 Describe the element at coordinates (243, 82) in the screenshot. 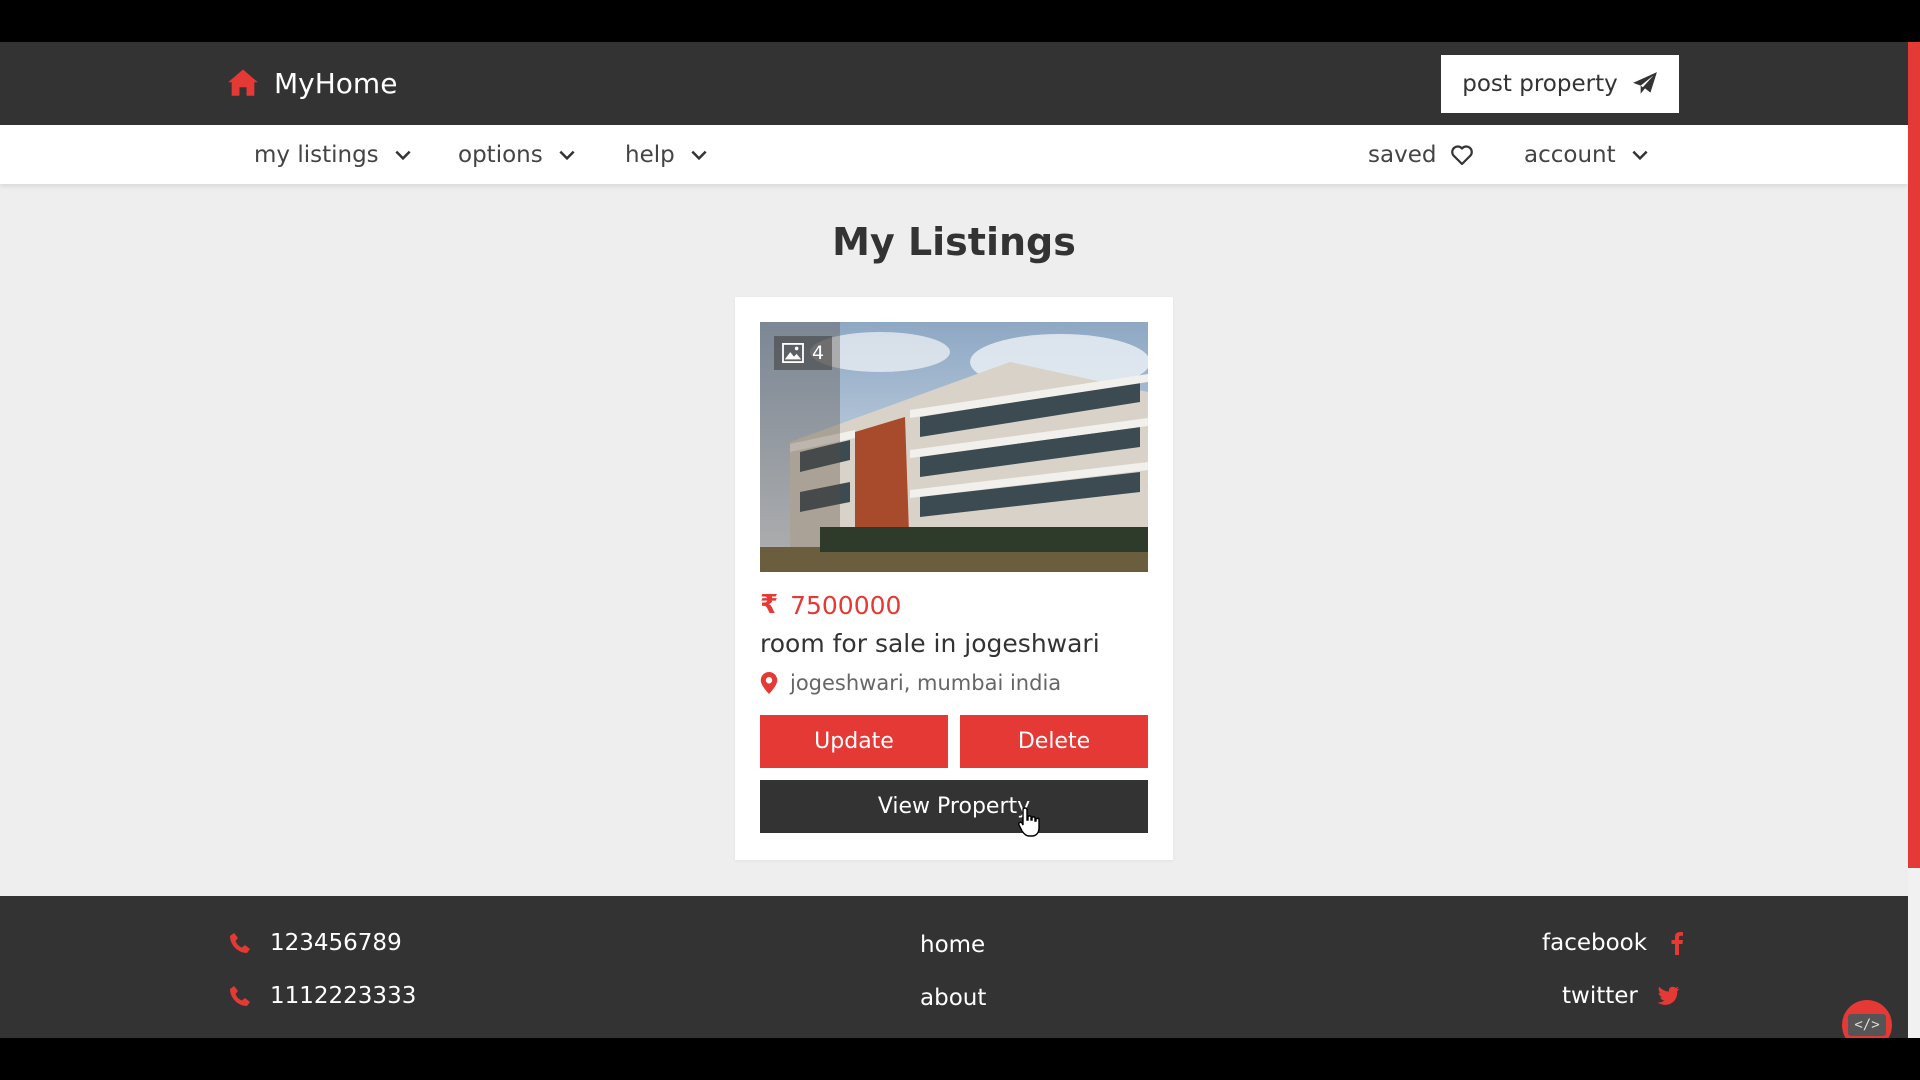

I see `home-icon` at that location.